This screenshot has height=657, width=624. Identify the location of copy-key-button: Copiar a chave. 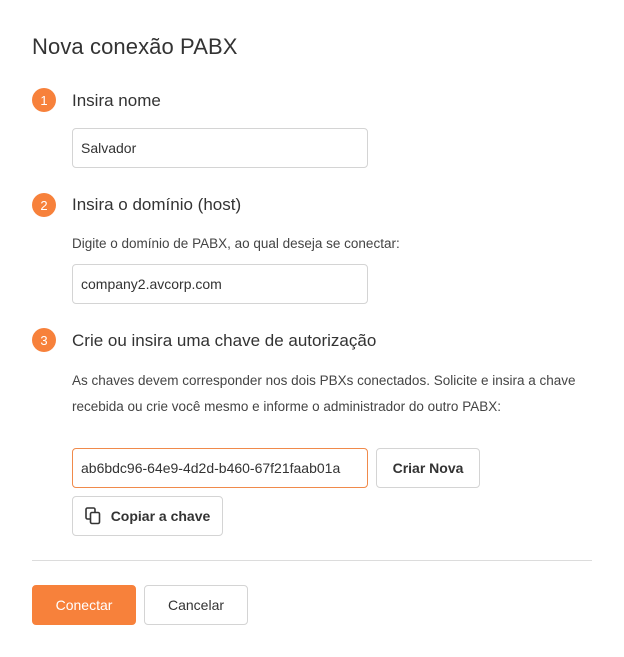
(147, 516).